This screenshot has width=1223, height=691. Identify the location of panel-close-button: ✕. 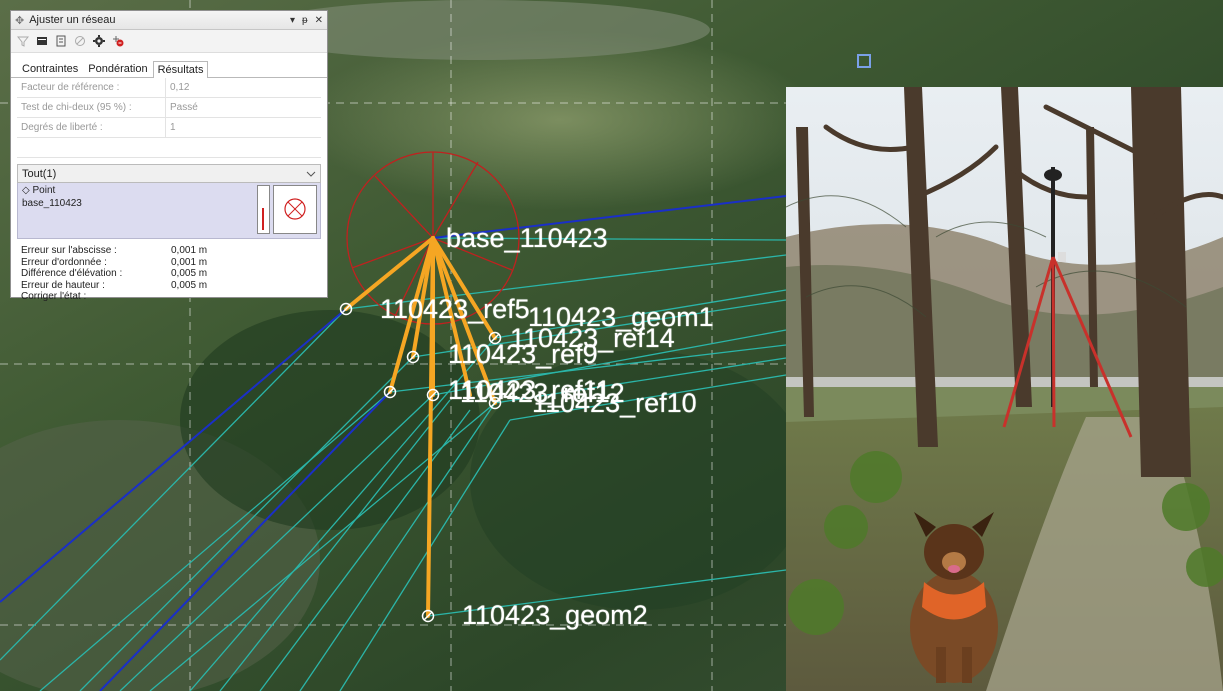
(319, 20).